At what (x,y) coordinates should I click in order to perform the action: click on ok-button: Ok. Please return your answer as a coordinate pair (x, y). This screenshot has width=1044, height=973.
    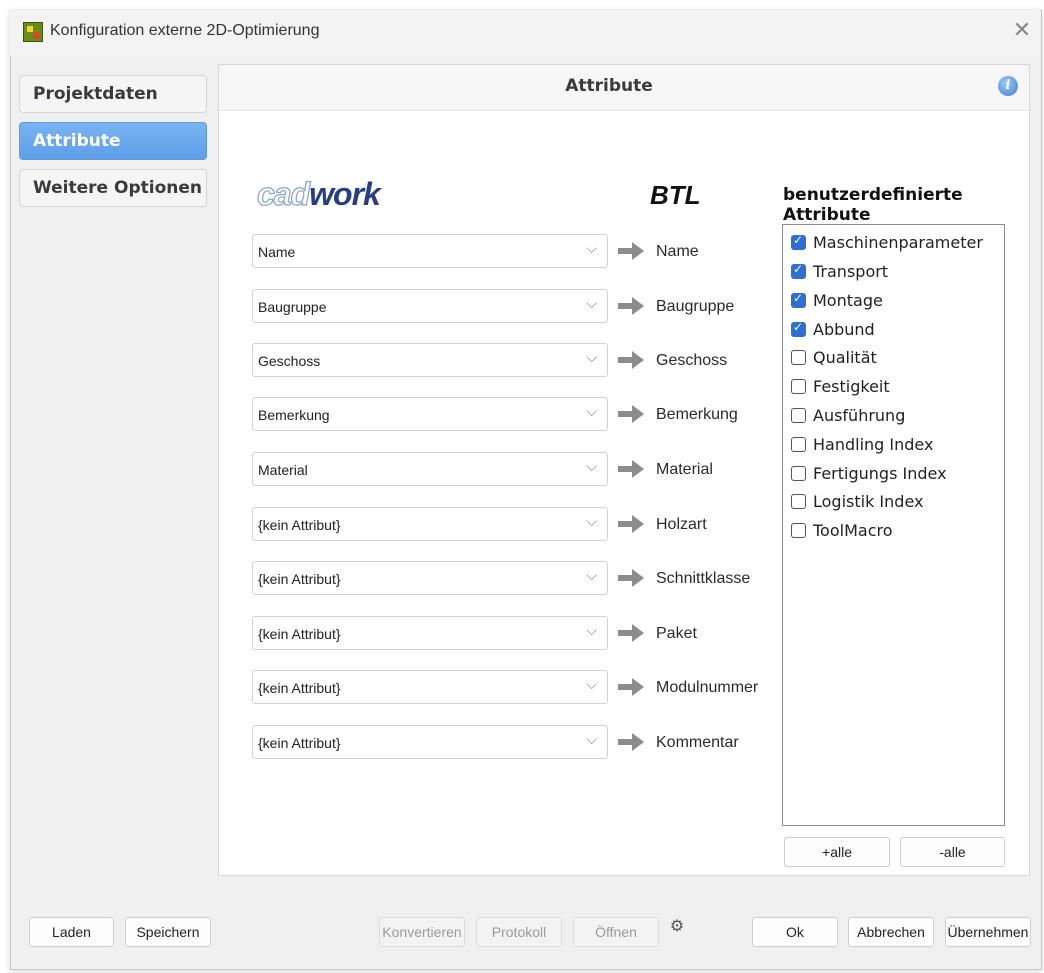
    Looking at the image, I should click on (795, 932).